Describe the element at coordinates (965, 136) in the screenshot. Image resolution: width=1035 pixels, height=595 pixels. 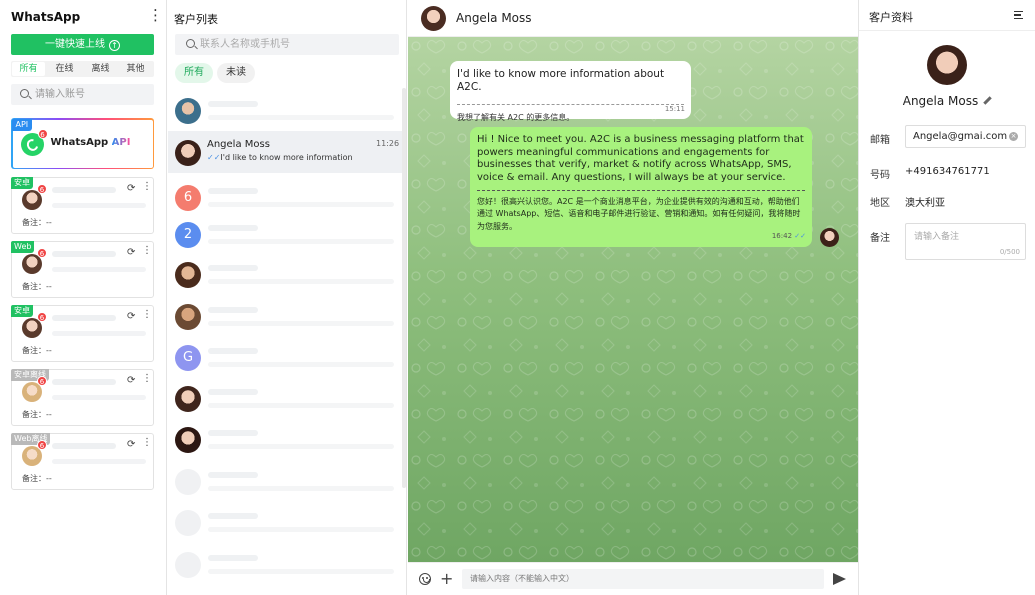
I see `email-field: Angela@gmai.com ×` at that location.